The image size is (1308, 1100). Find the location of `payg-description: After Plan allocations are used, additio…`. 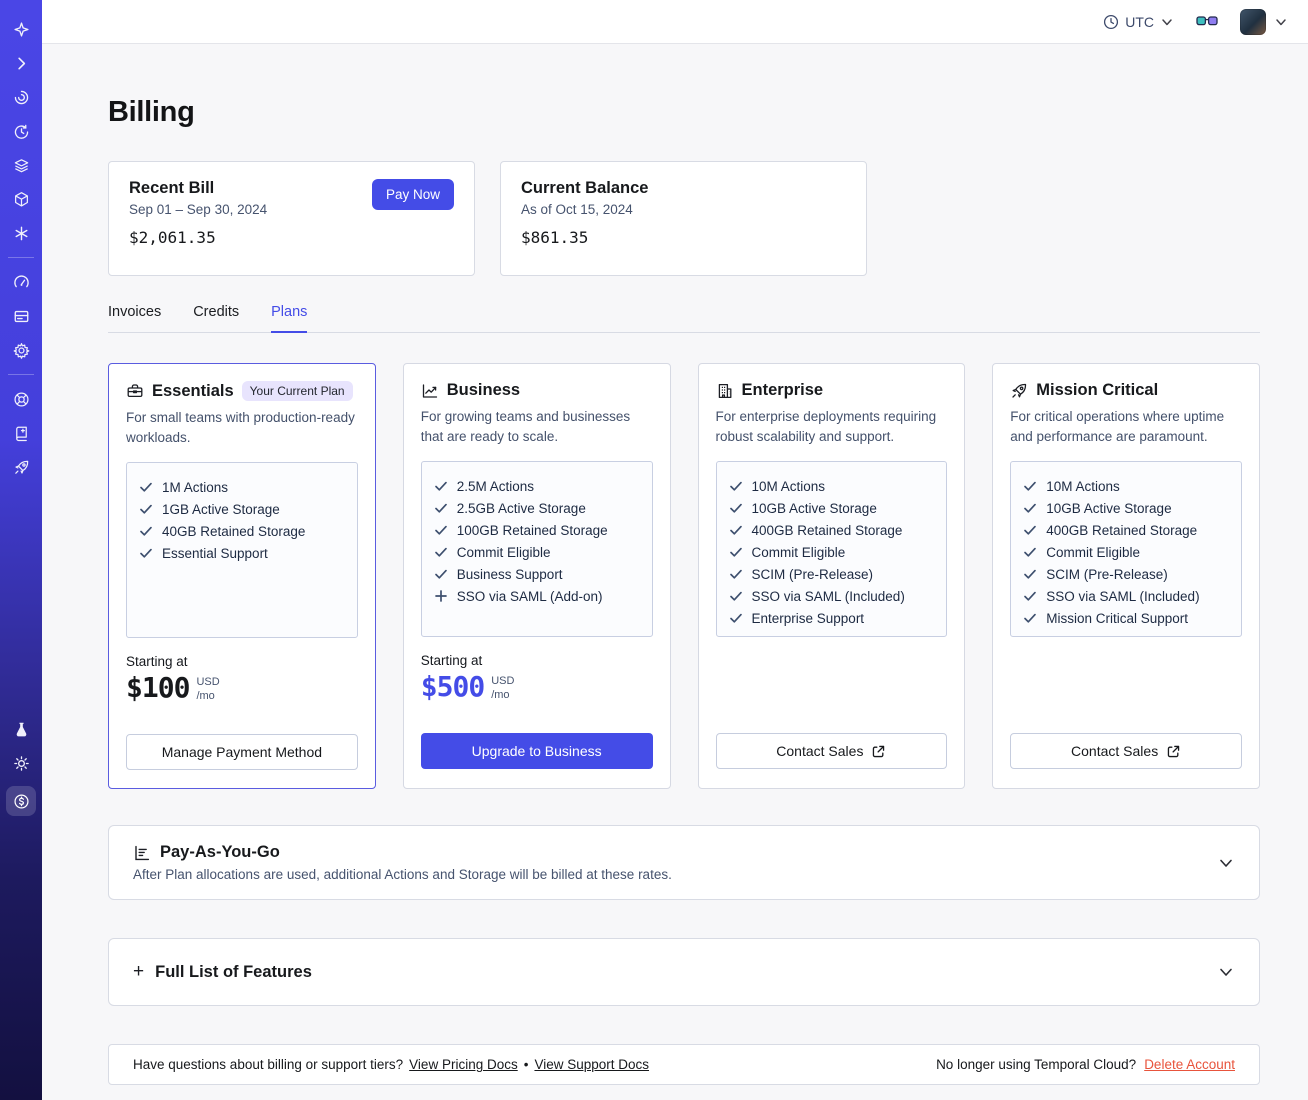

payg-description: After Plan allocations are used, additio… is located at coordinates (402, 875).